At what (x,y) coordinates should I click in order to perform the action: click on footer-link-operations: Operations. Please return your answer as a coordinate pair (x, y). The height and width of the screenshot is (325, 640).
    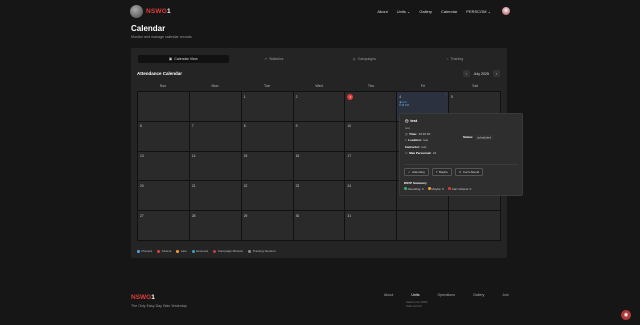
    Looking at the image, I should click on (447, 295).